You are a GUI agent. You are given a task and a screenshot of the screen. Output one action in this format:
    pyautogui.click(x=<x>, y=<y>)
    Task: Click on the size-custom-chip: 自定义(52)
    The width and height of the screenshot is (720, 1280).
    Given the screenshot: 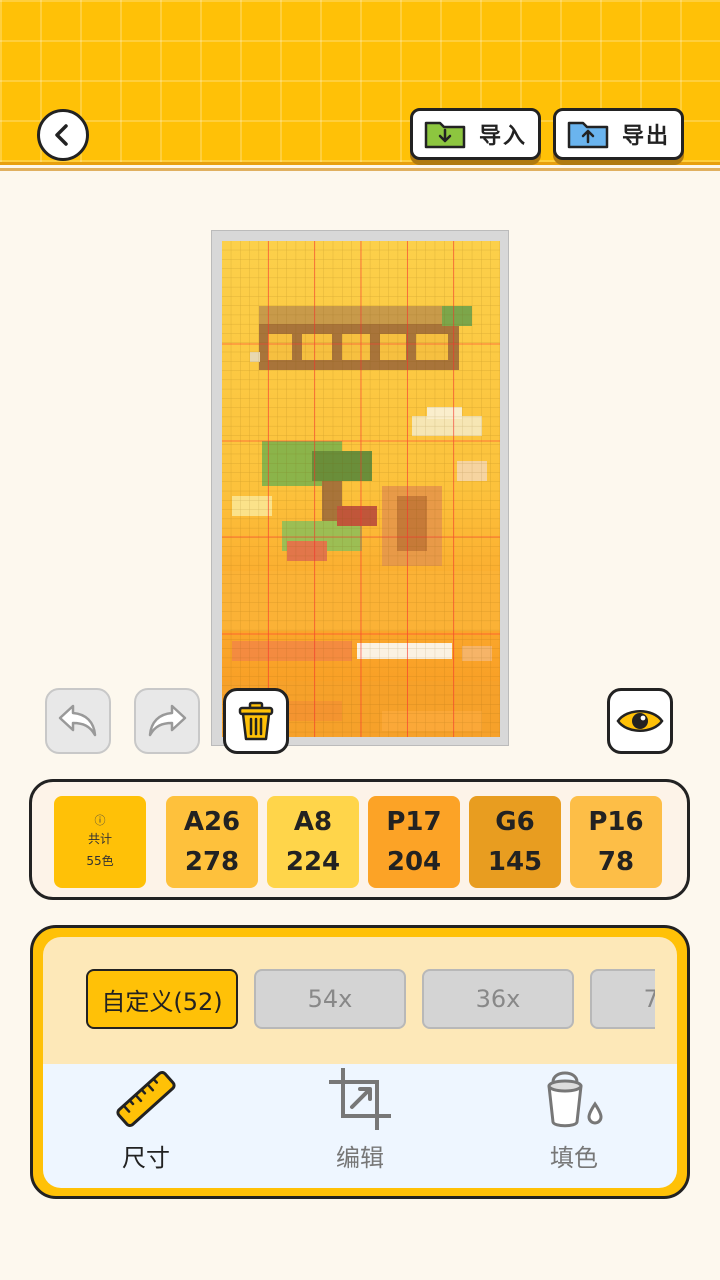 What is the action you would take?
    pyautogui.click(x=162, y=999)
    